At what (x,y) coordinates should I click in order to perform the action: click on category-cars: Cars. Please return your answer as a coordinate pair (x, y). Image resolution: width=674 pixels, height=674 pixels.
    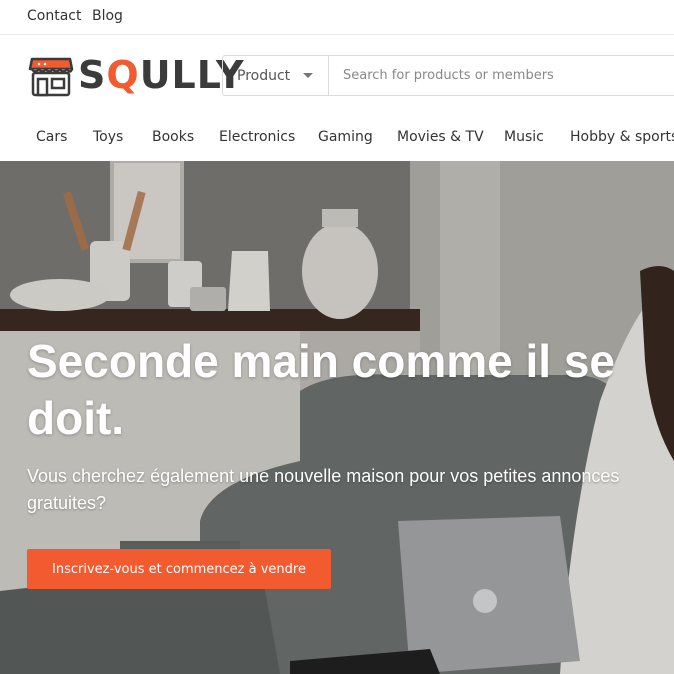
    Looking at the image, I should click on (51, 137).